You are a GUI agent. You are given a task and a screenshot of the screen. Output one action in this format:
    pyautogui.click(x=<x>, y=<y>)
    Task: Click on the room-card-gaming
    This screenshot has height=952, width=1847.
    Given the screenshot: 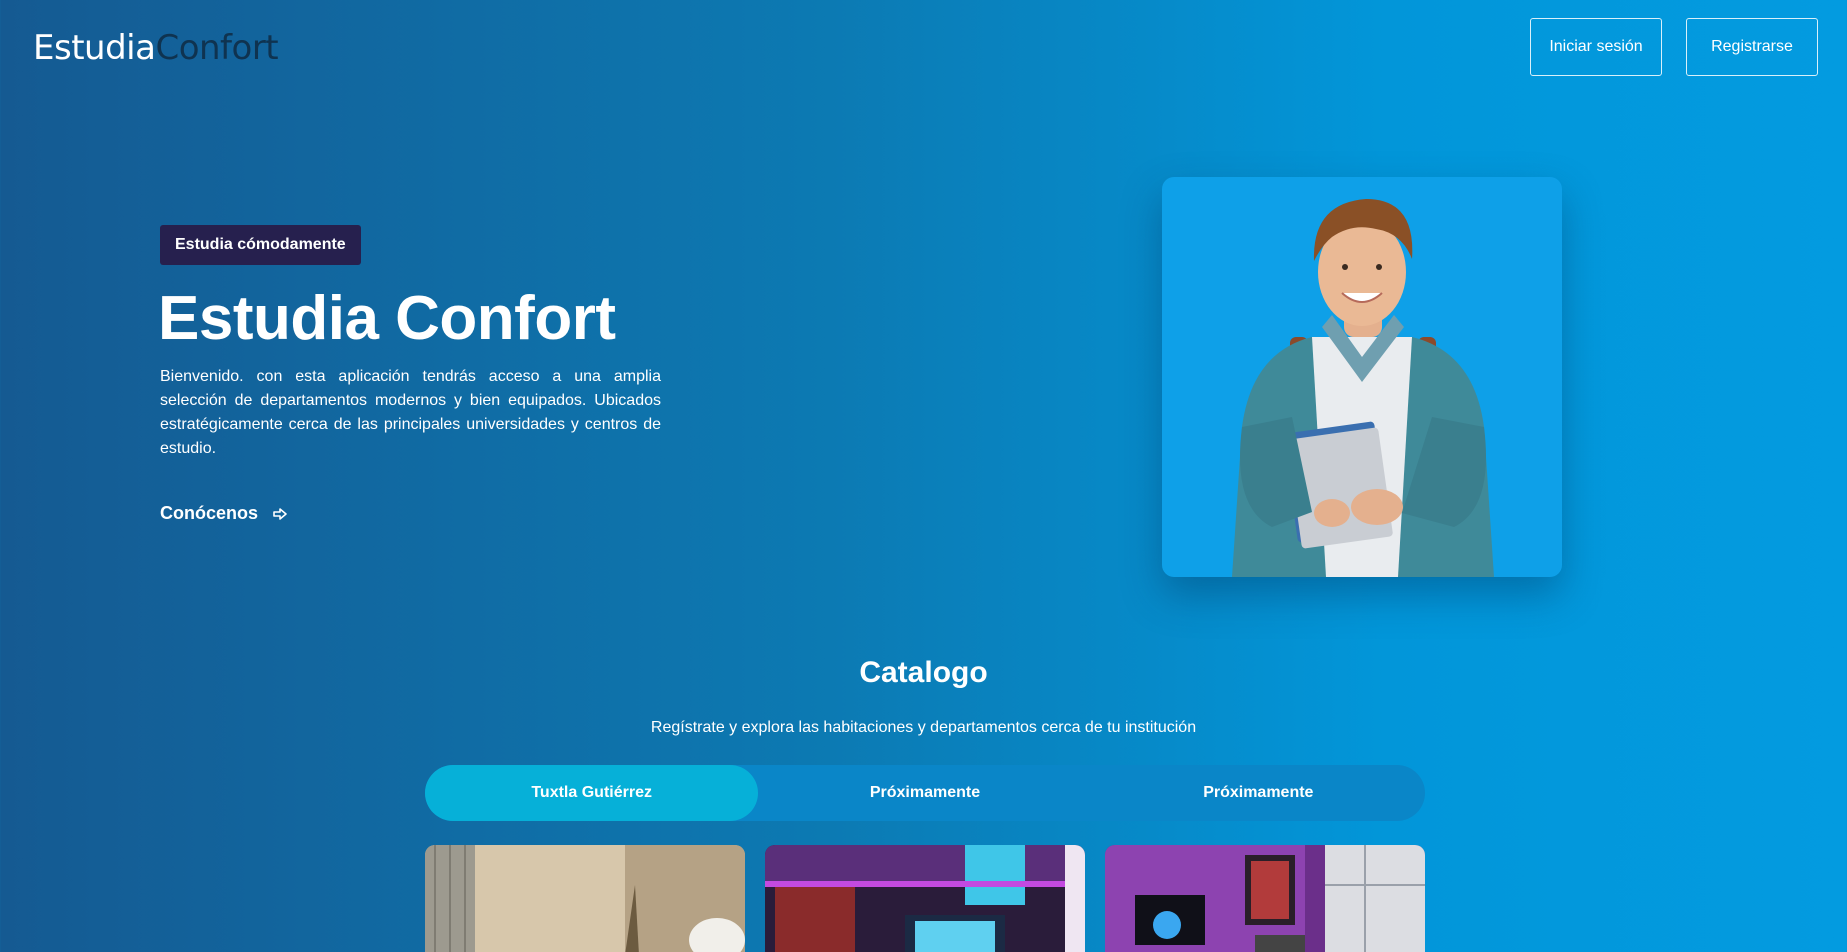 What is the action you would take?
    pyautogui.click(x=925, y=898)
    